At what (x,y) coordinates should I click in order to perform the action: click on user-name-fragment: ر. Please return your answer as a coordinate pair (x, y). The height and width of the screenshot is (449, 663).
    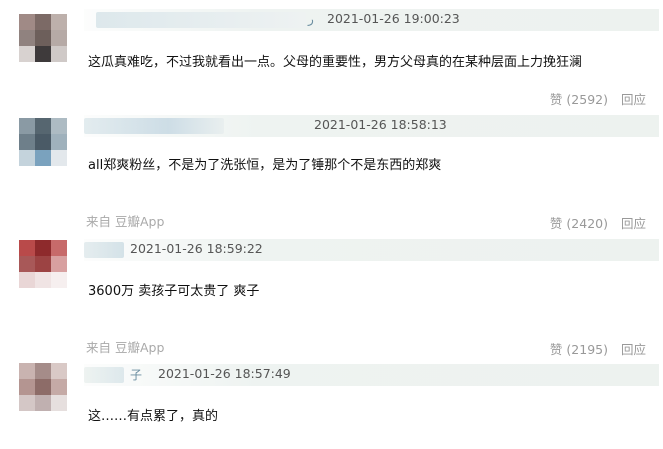
    Looking at the image, I should click on (311, 19).